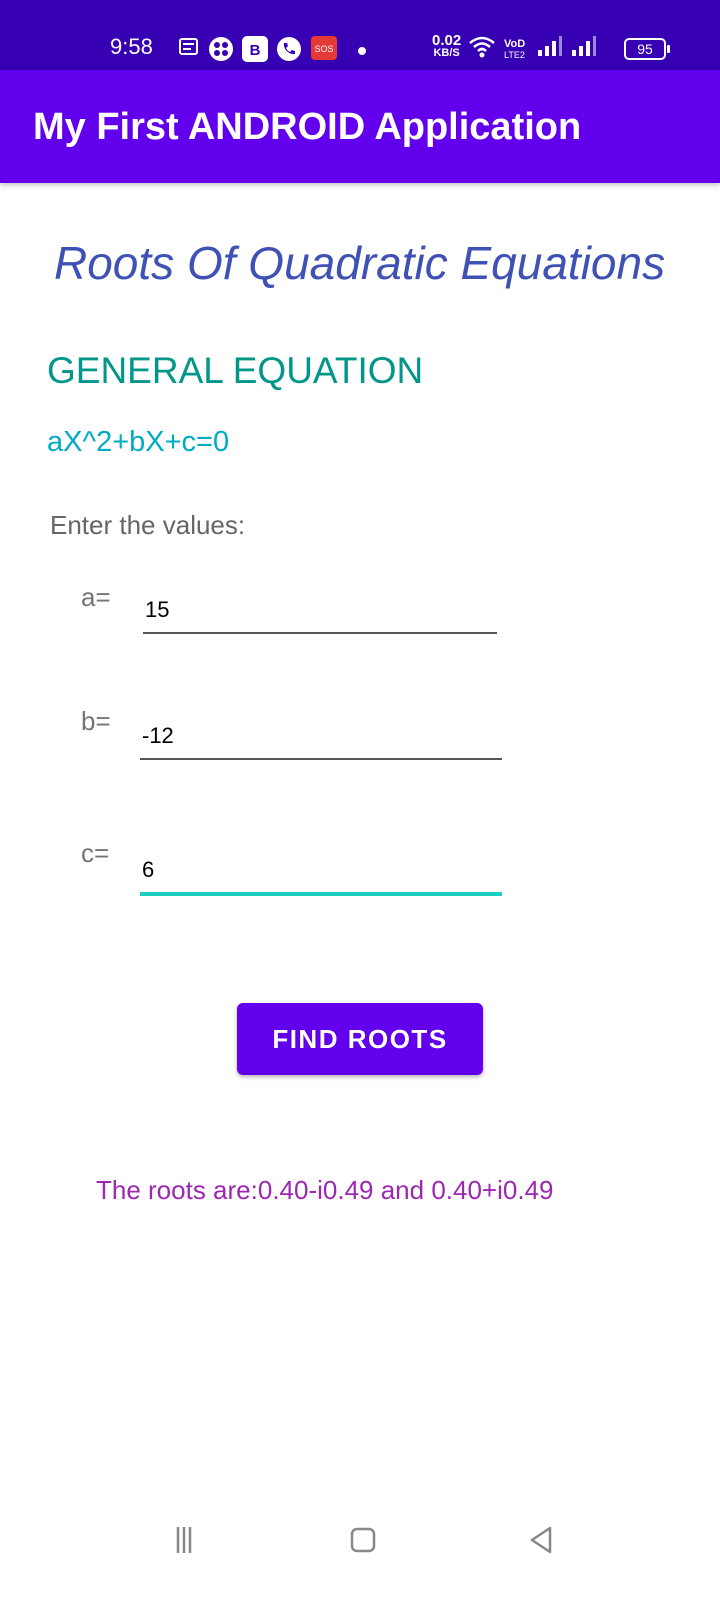 The height and width of the screenshot is (1600, 720). What do you see at coordinates (363, 1542) in the screenshot?
I see `home-icon` at bounding box center [363, 1542].